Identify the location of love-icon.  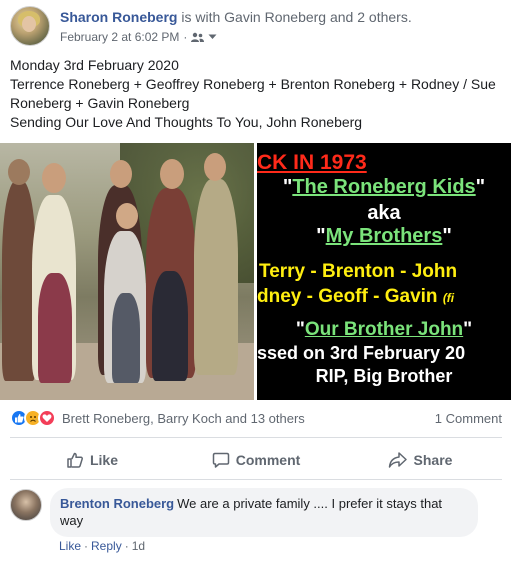
(47, 418).